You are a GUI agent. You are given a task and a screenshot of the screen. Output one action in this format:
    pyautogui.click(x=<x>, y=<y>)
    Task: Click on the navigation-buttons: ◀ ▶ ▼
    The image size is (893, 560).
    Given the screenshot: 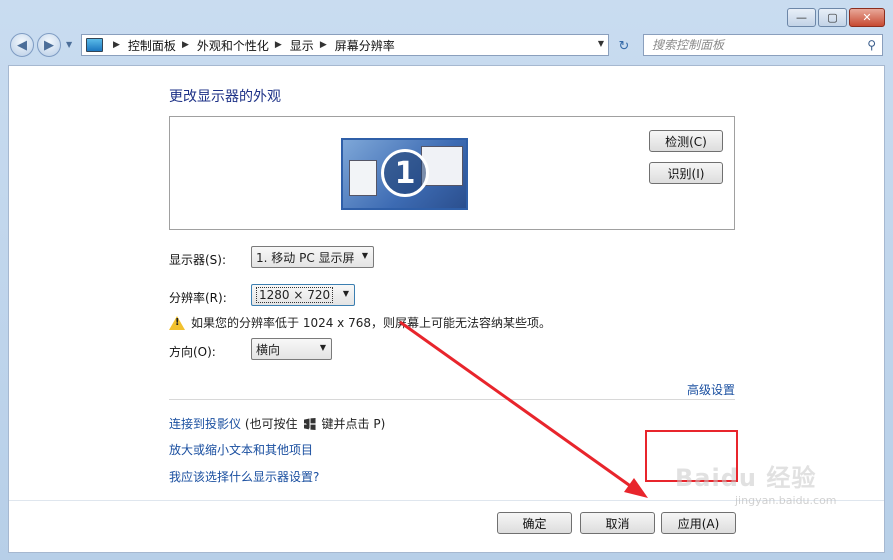 What is the action you would take?
    pyautogui.click(x=43, y=45)
    